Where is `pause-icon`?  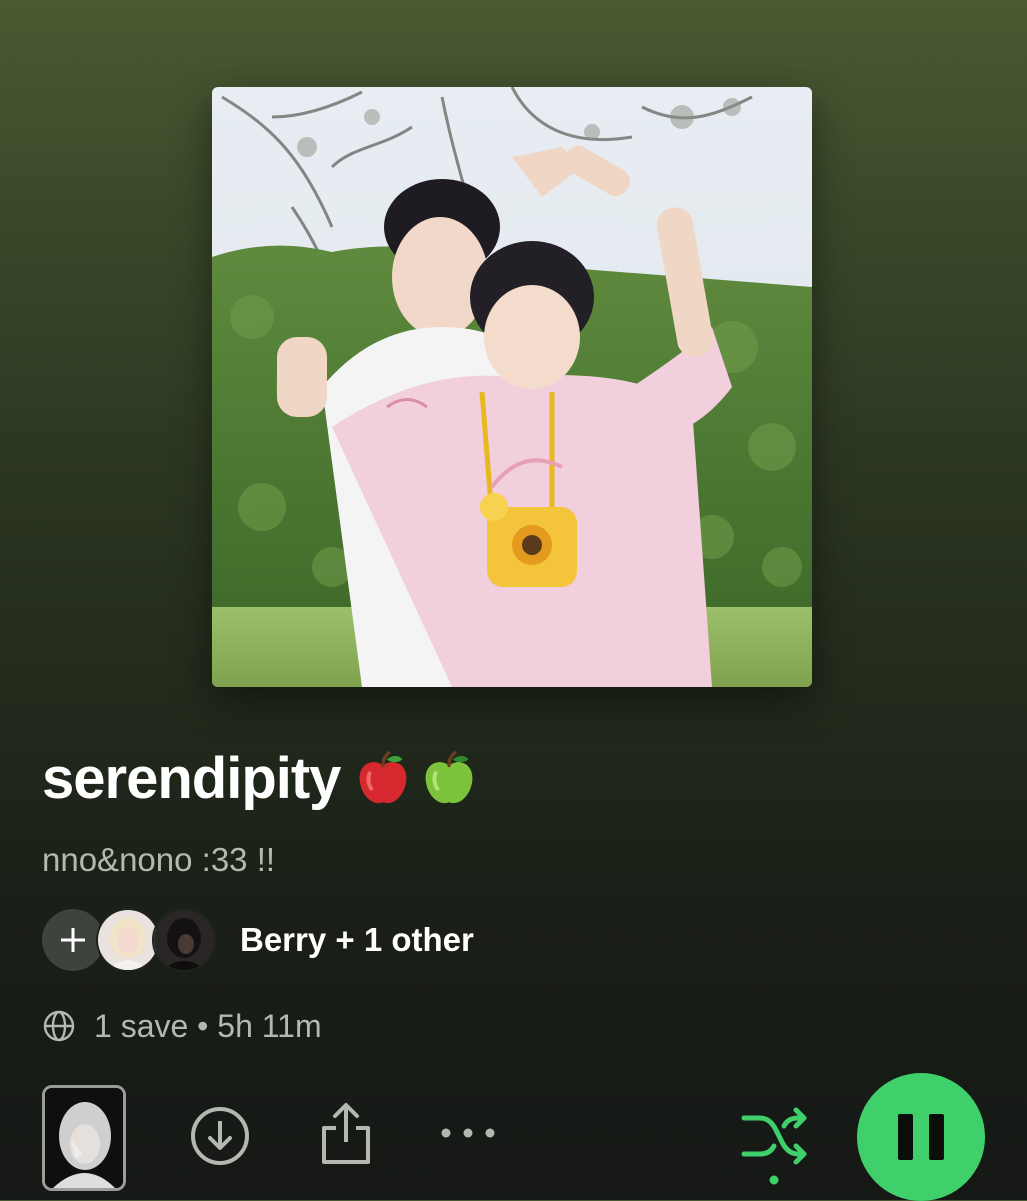
pause-icon is located at coordinates (921, 1137).